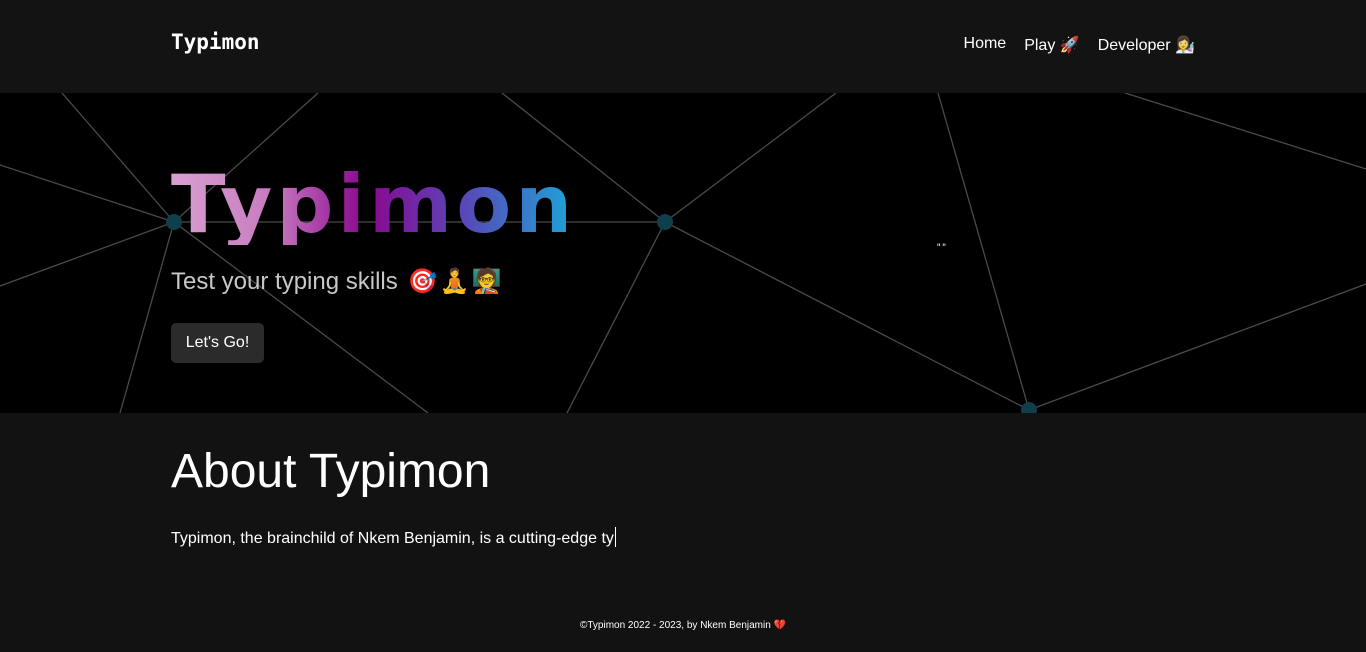 The image size is (1366, 652). What do you see at coordinates (1052, 45) in the screenshot?
I see `nav-link-play: Play 🚀` at bounding box center [1052, 45].